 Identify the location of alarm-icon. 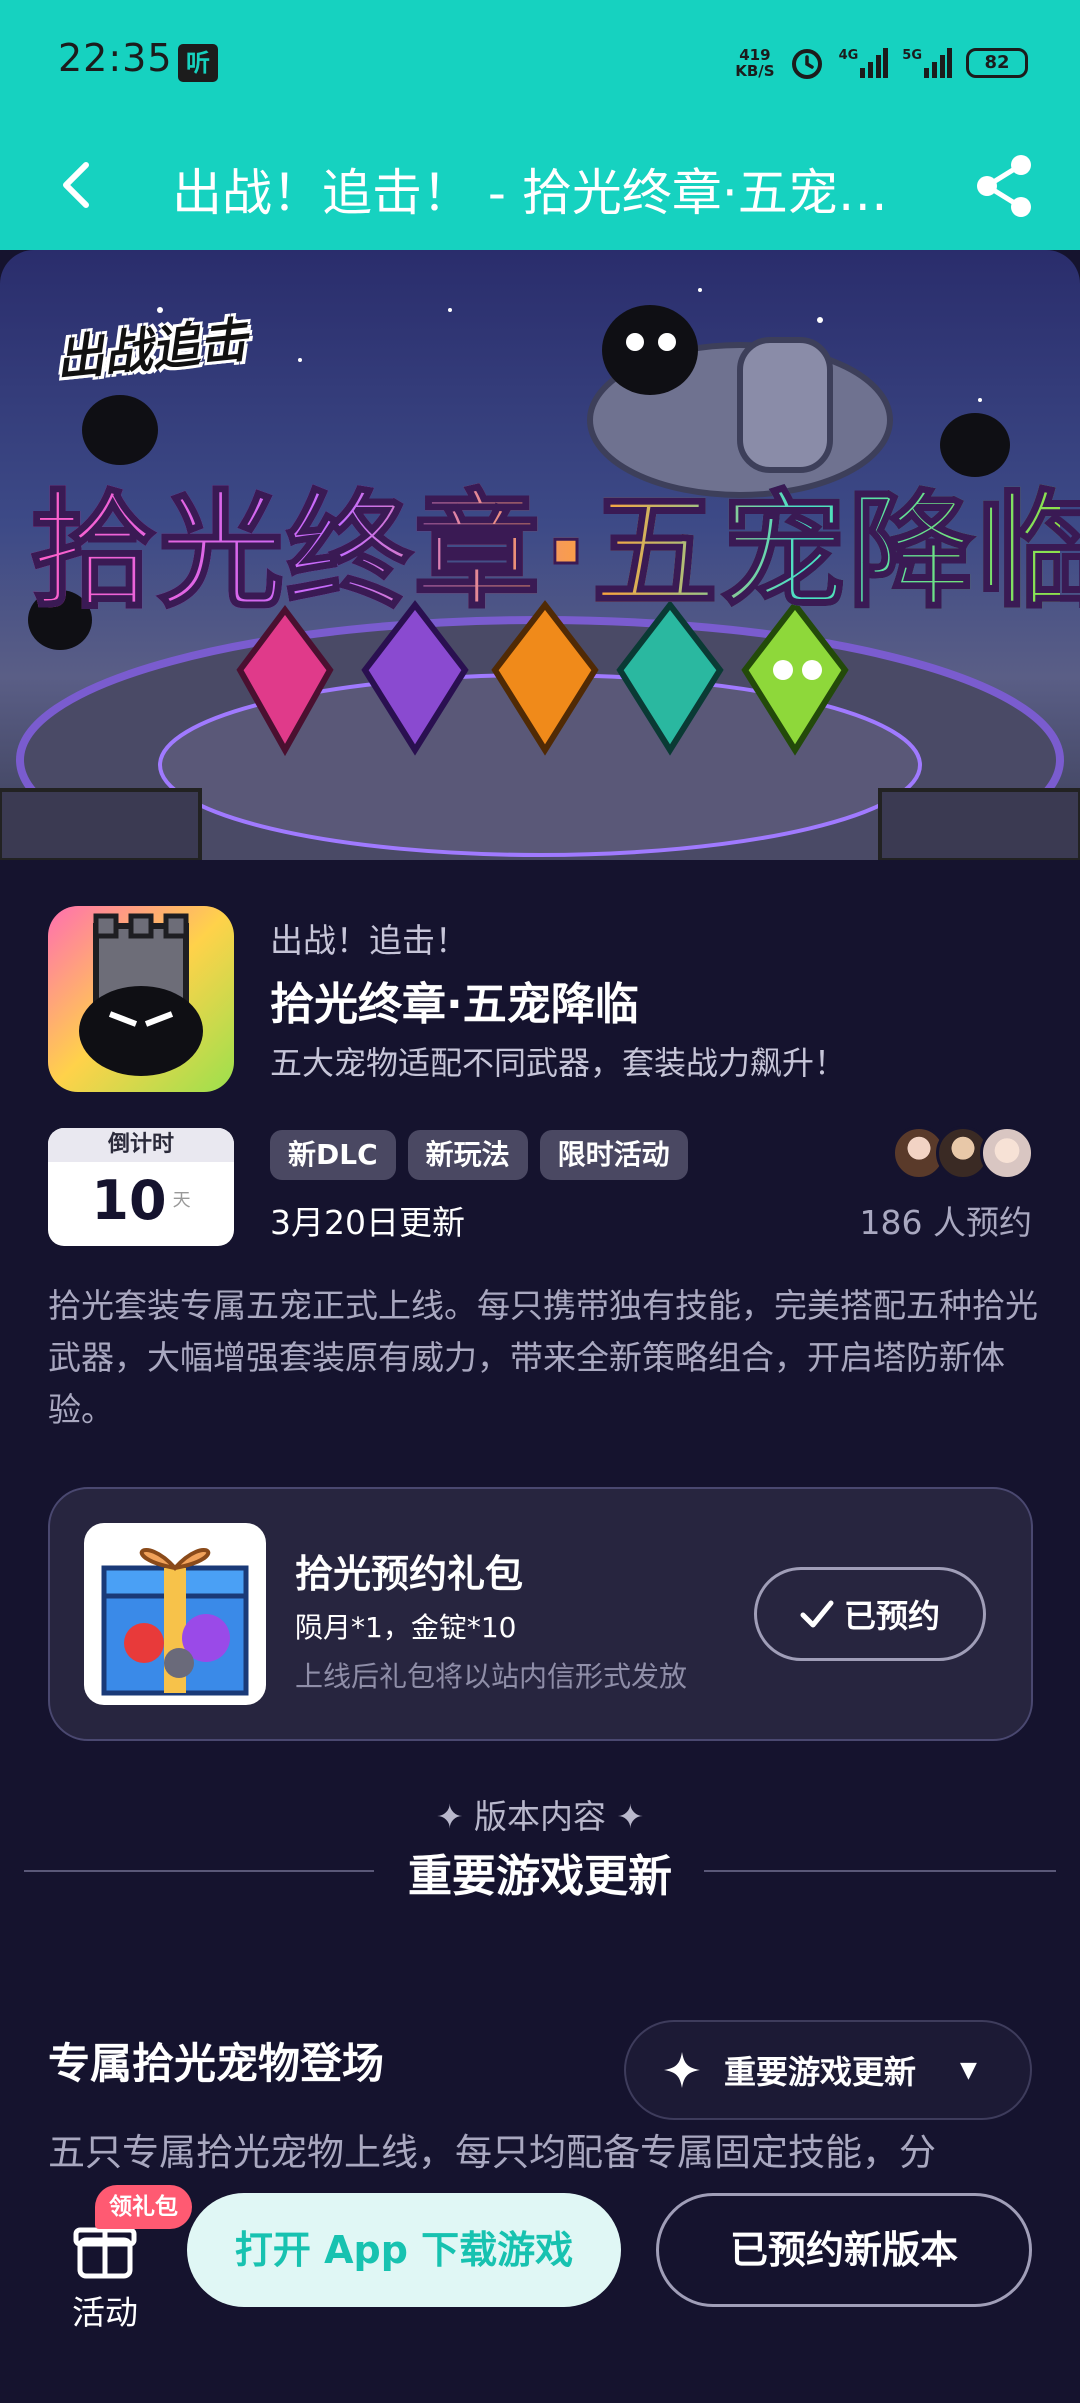
(806, 64).